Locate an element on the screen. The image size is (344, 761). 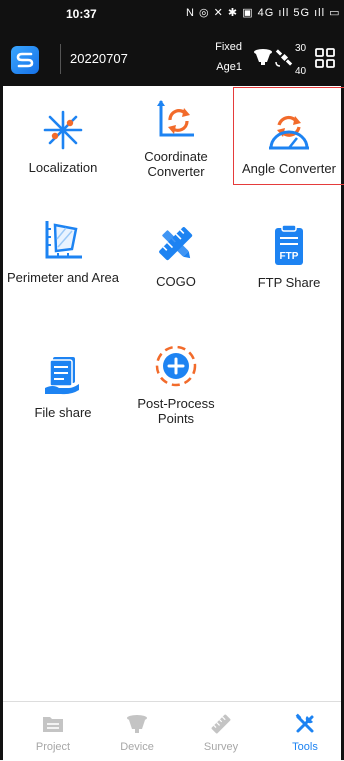
ftp-badge-text: FTP is located at coordinates (289, 256).